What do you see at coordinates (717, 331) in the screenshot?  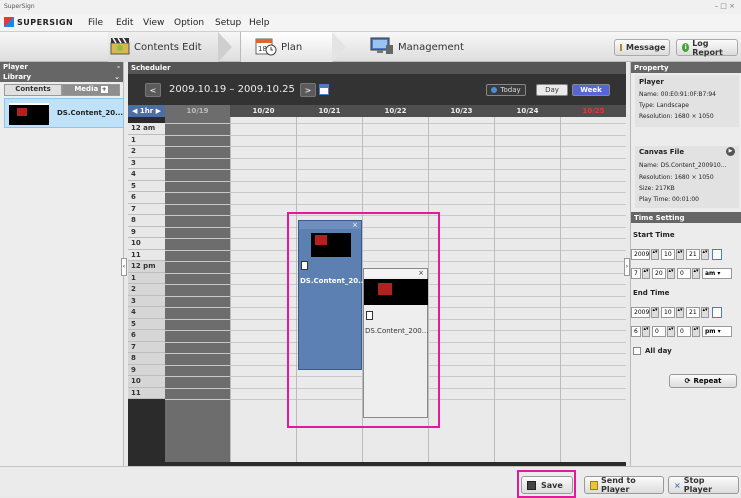 I see `end-ampm-select: pm ▾` at bounding box center [717, 331].